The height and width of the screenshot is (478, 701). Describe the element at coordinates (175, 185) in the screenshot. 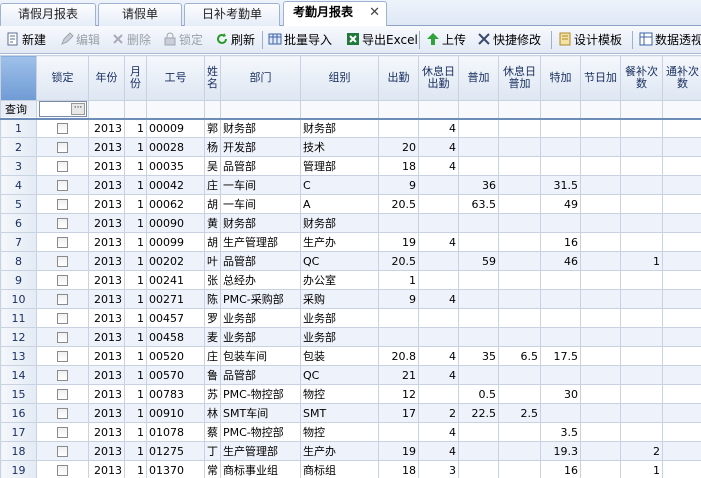

I see `cell-emp-id: 00042` at that location.